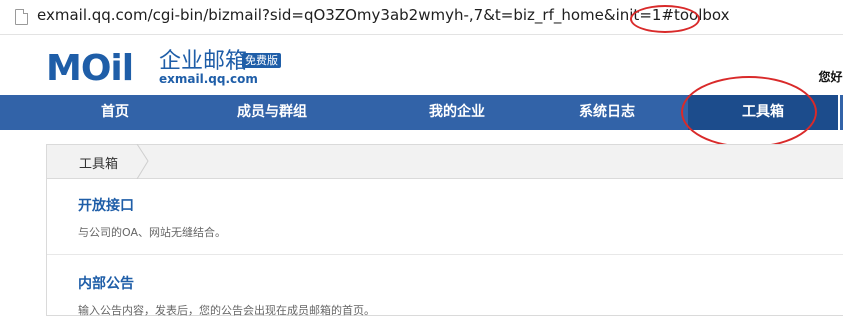  I want to click on section-title-open-api: 开放接口, so click(152, 205).